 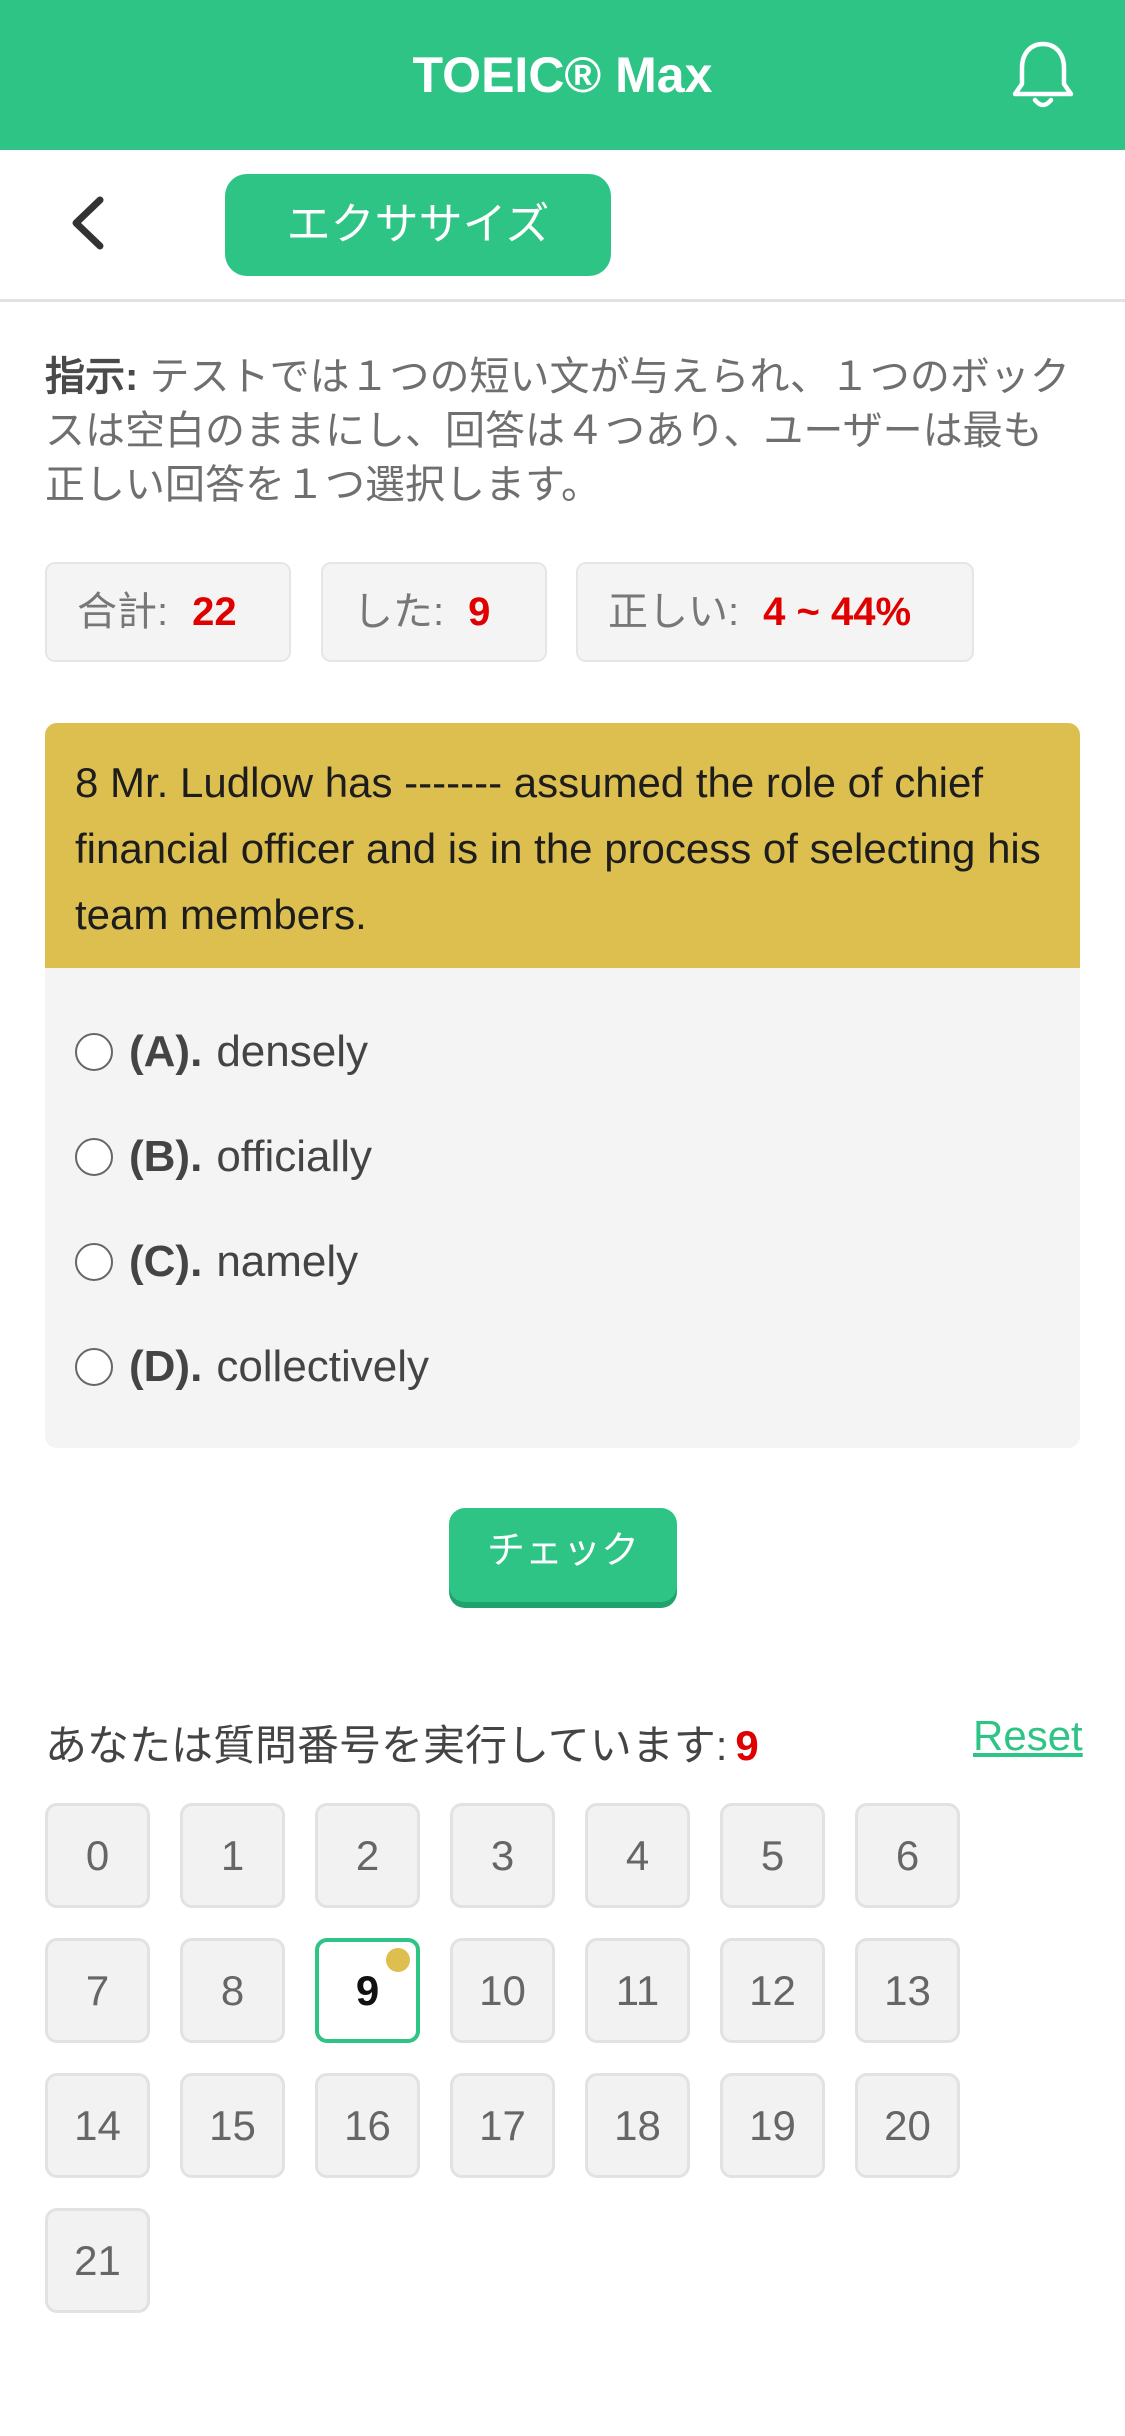 What do you see at coordinates (90, 223) in the screenshot?
I see `chevron-left-icon` at bounding box center [90, 223].